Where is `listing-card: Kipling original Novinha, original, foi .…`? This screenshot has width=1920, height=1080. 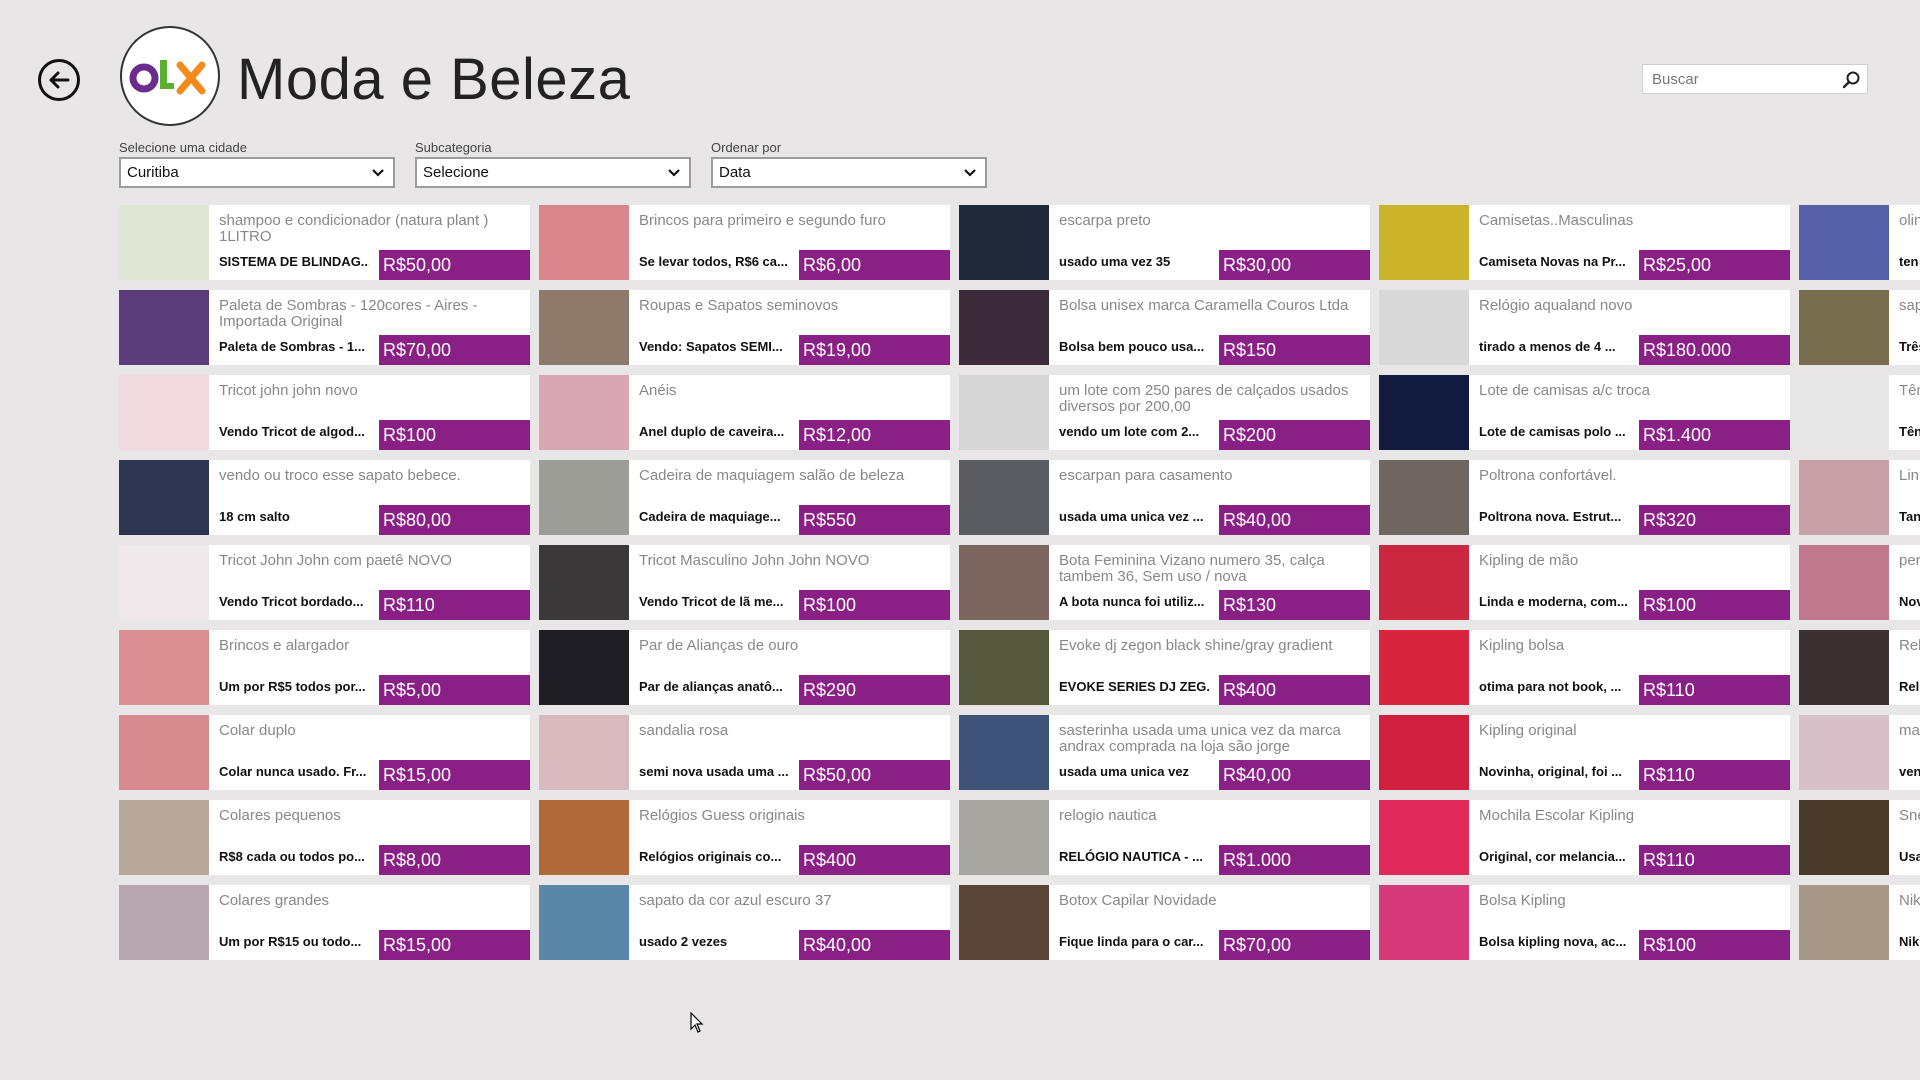 listing-card: Kipling original Novinha, original, foi .… is located at coordinates (1584, 752).